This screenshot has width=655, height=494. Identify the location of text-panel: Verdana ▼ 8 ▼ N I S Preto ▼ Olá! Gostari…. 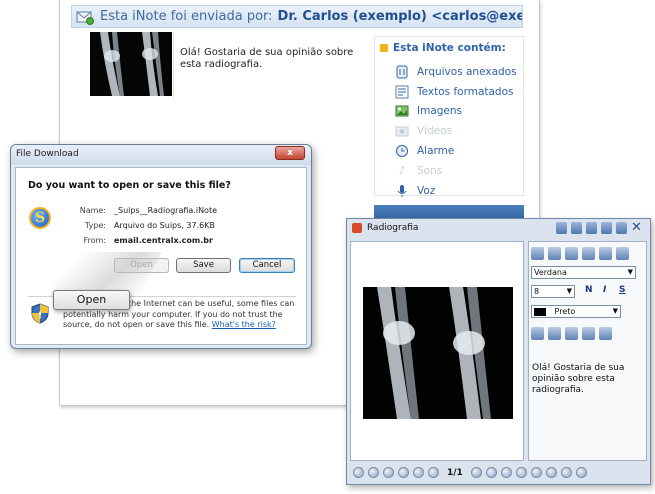
(587, 351).